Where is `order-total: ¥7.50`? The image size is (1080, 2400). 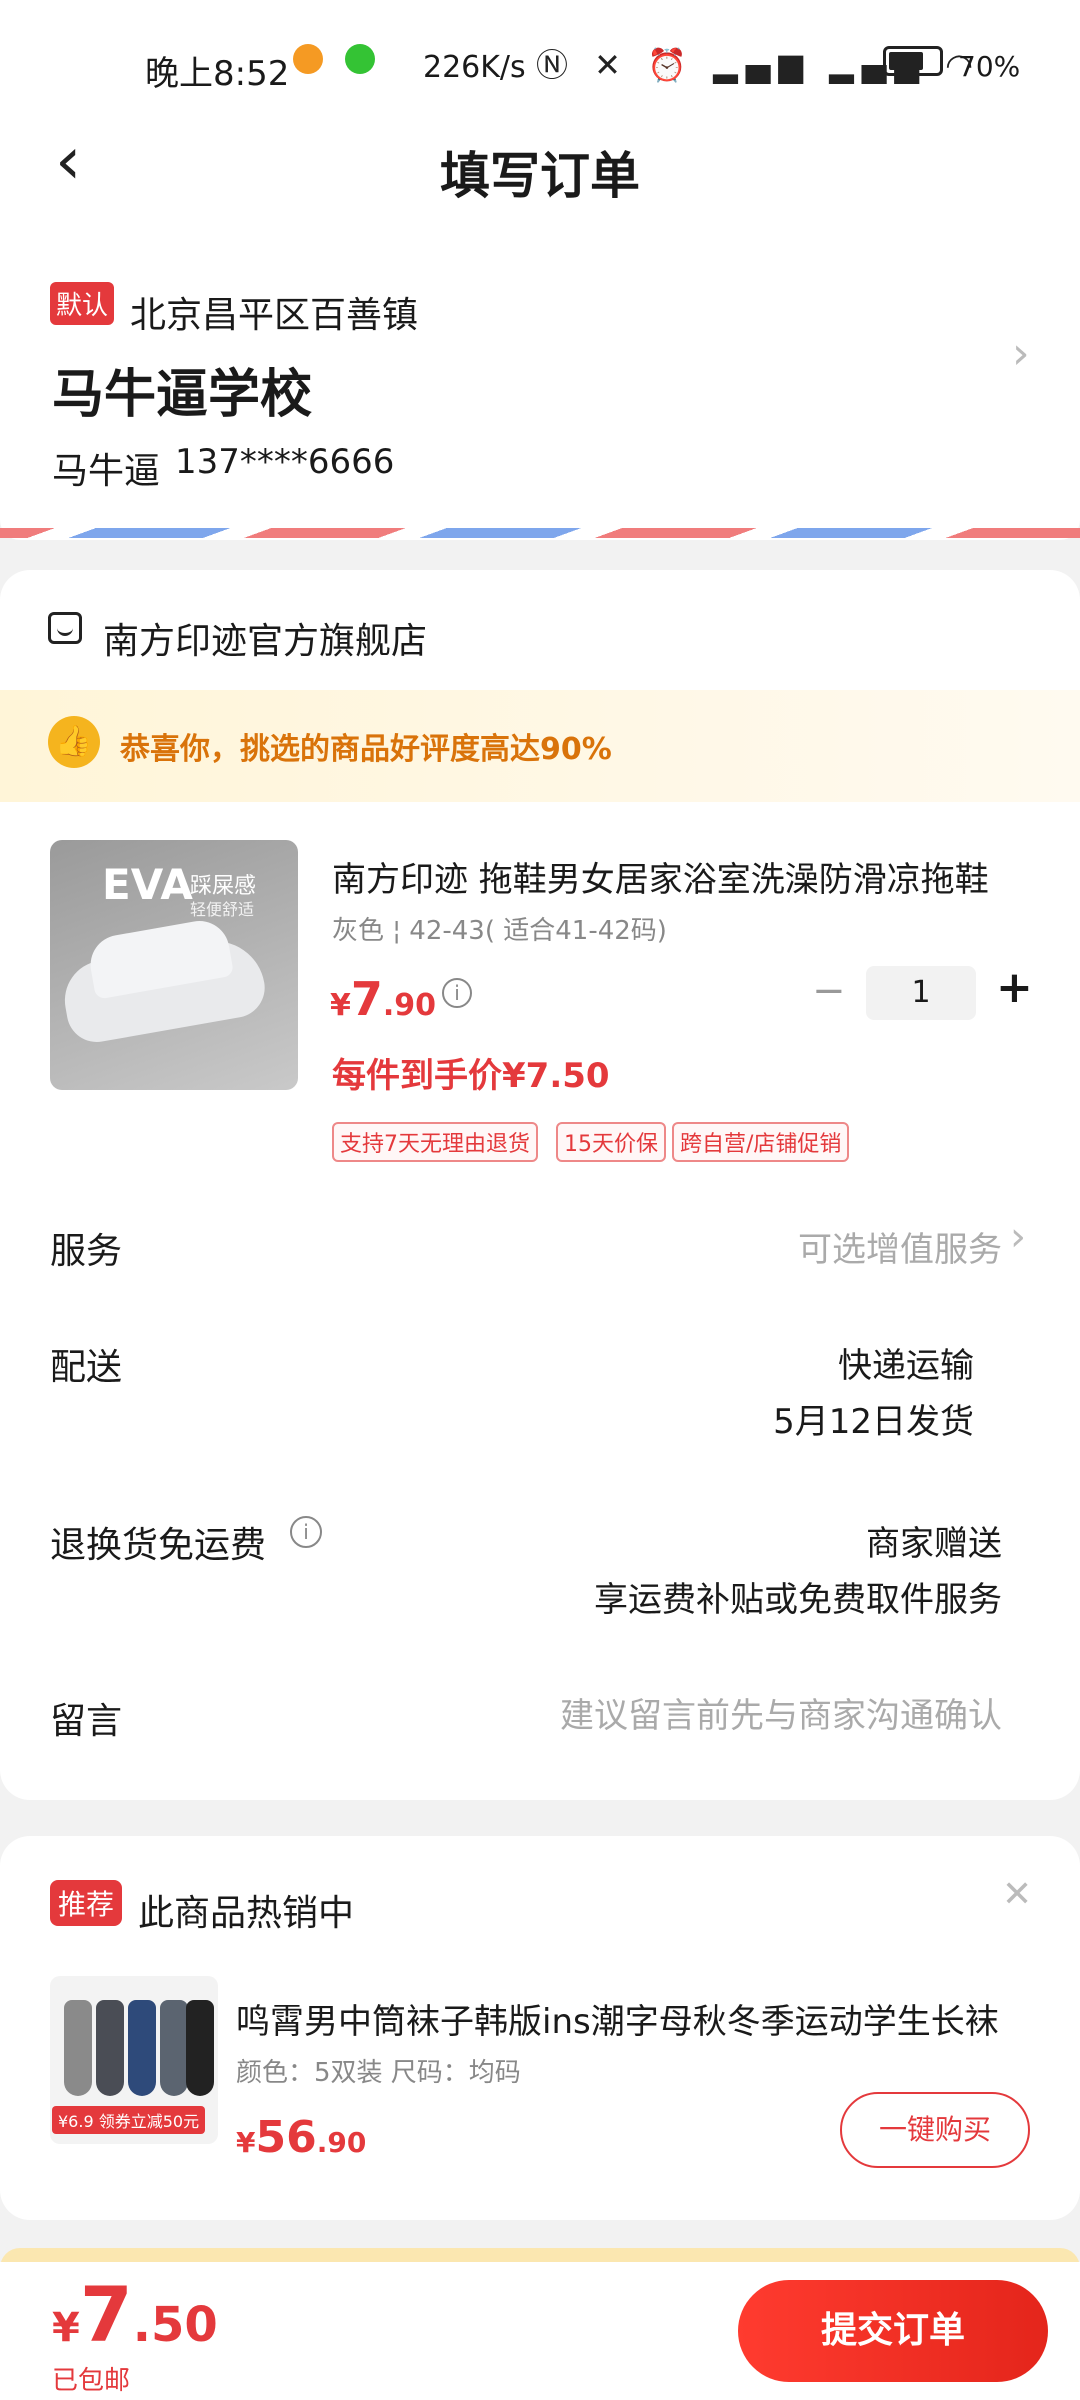 order-total: ¥7.50 is located at coordinates (135, 2314).